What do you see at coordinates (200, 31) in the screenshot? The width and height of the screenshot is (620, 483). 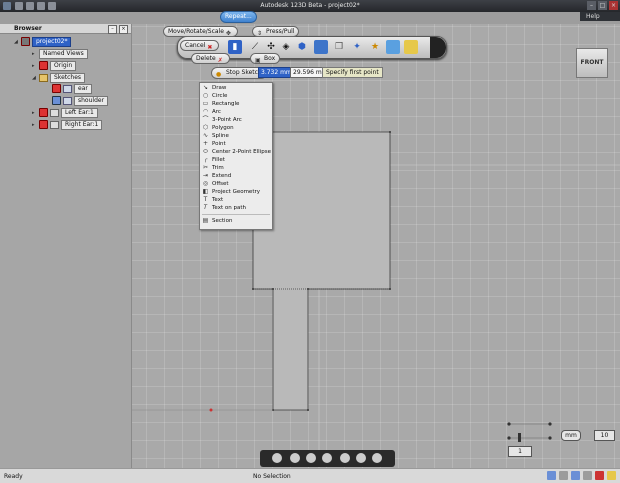 I see `move-rotate-scale-button: Move/Rotate/Scale ✥` at bounding box center [200, 31].